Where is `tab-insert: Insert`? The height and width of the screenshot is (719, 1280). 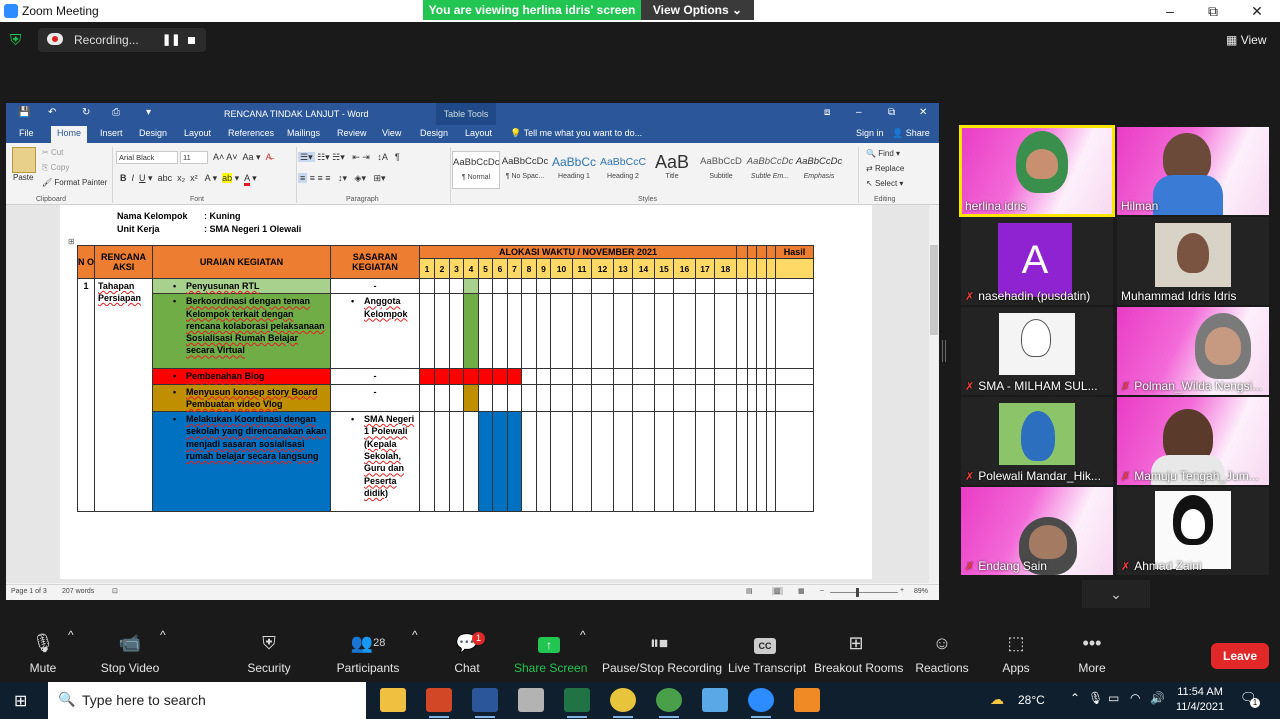 tab-insert: Insert is located at coordinates (111, 133).